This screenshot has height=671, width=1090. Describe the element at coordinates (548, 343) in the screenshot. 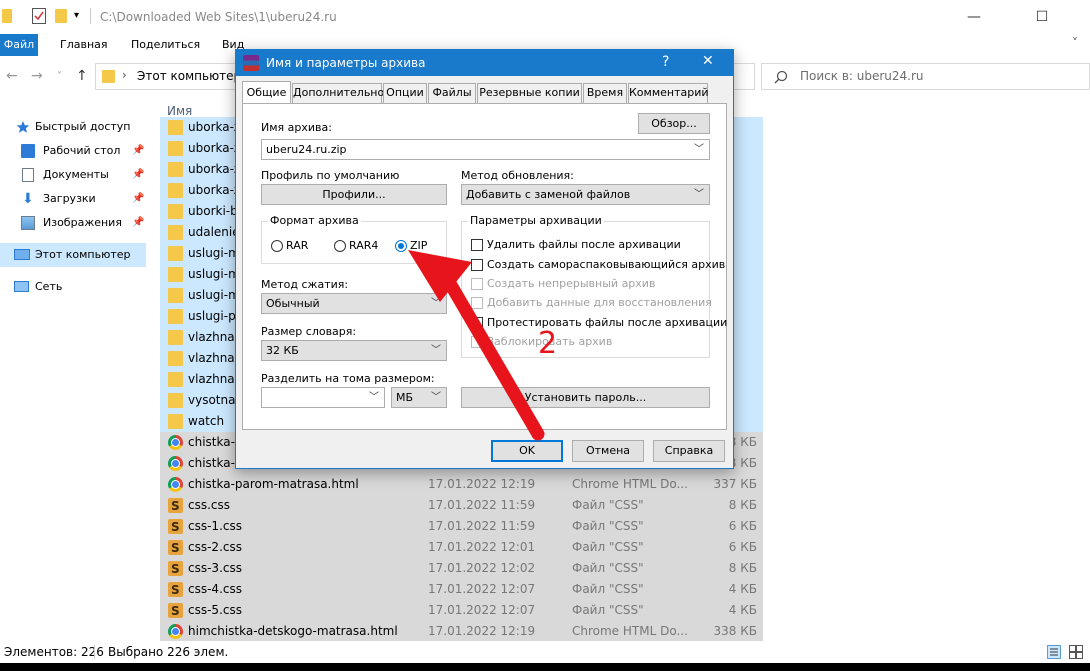

I see `annotation-number: 2` at that location.